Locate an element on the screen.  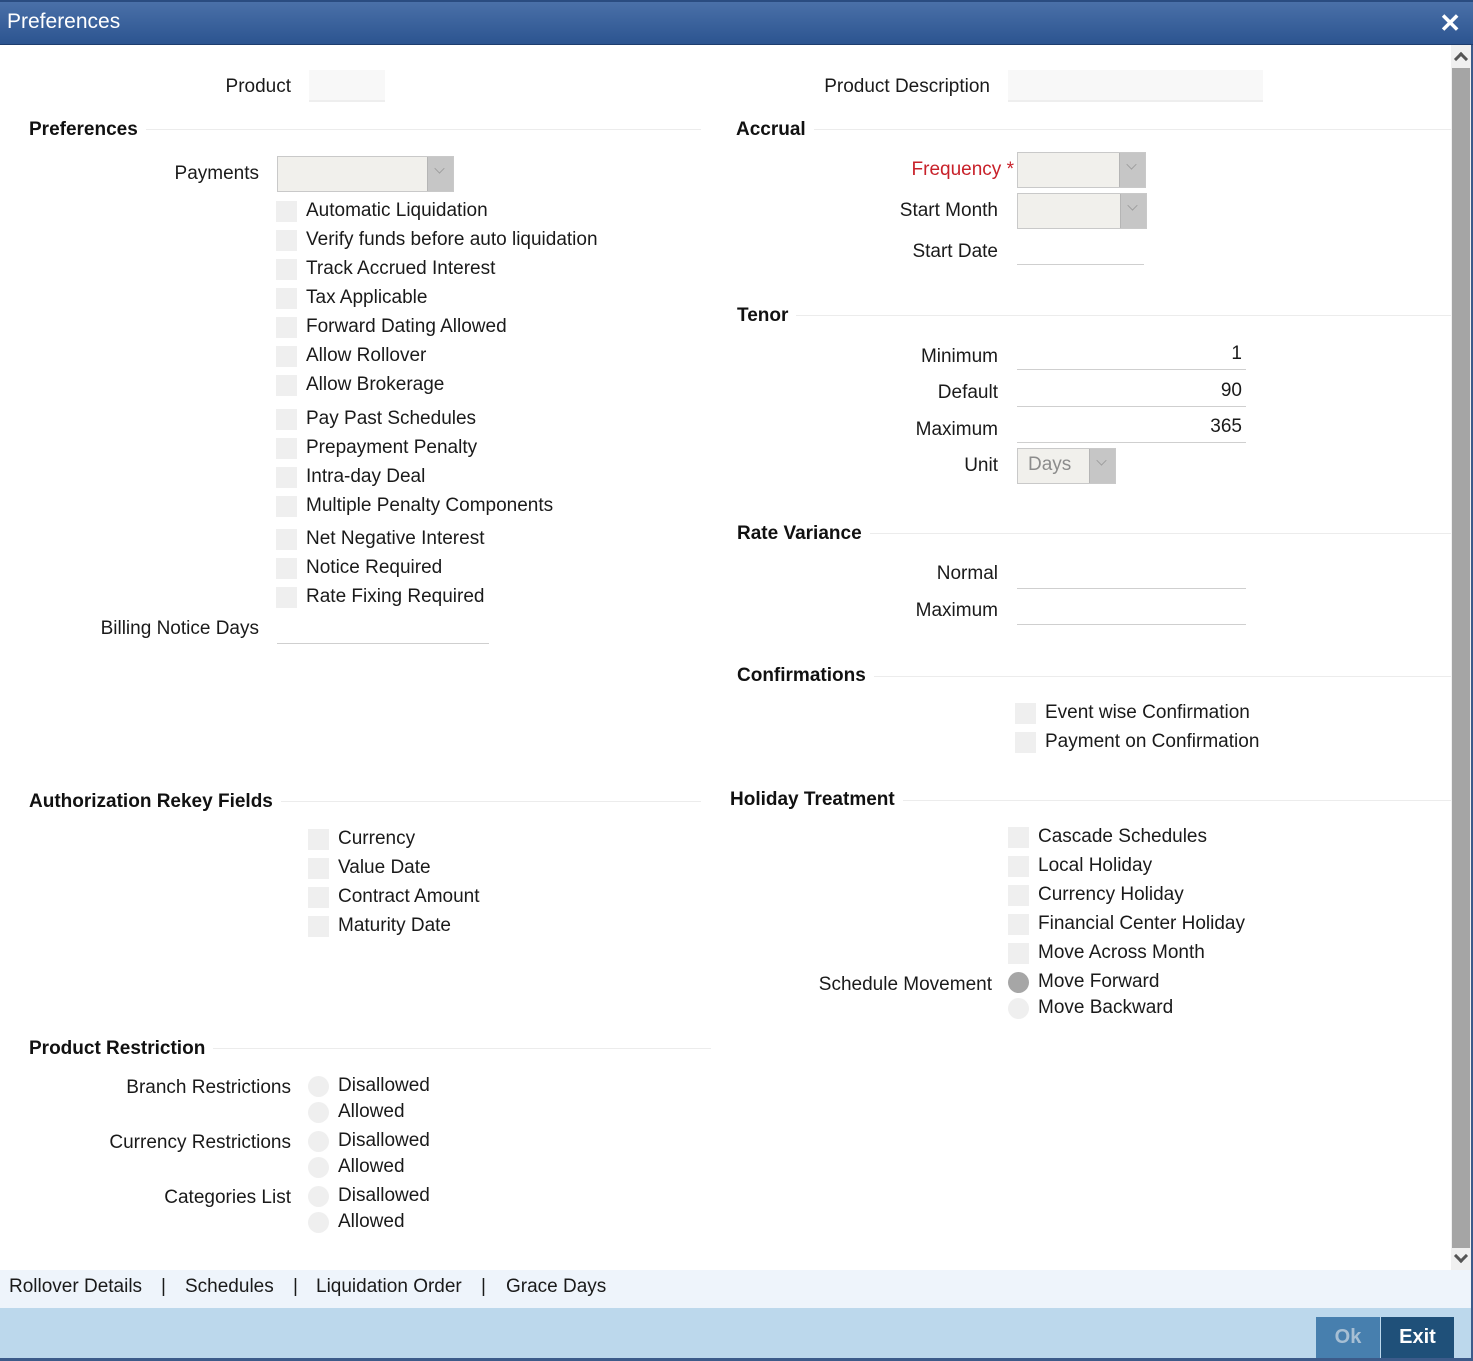
checkbox-label: Pay Past Schedules is located at coordinates (391, 418).